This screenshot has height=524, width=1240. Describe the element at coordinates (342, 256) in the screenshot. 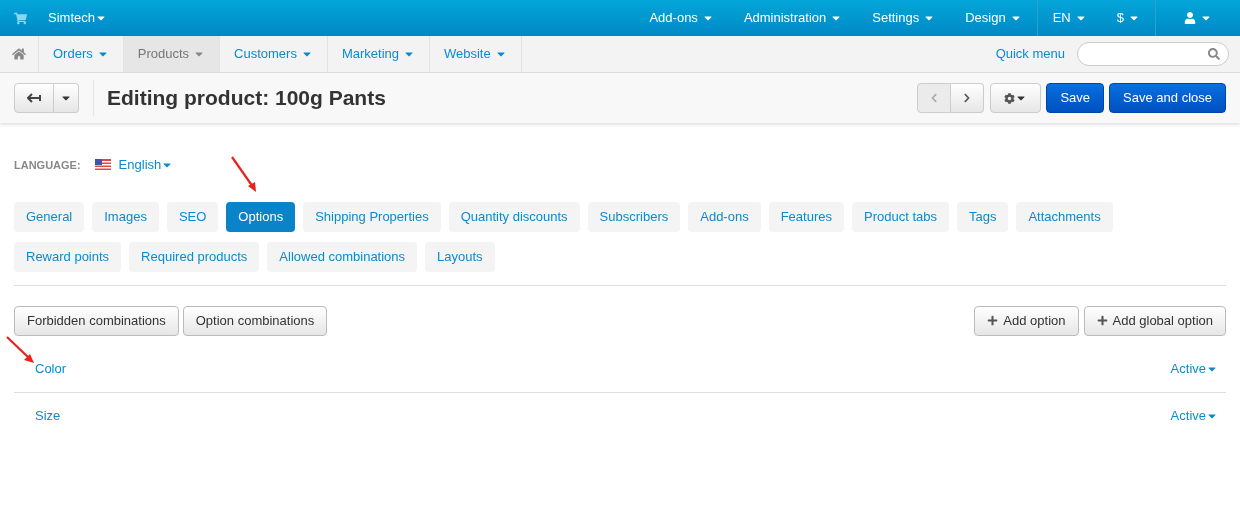

I see `tab: Allowed combinations` at that location.